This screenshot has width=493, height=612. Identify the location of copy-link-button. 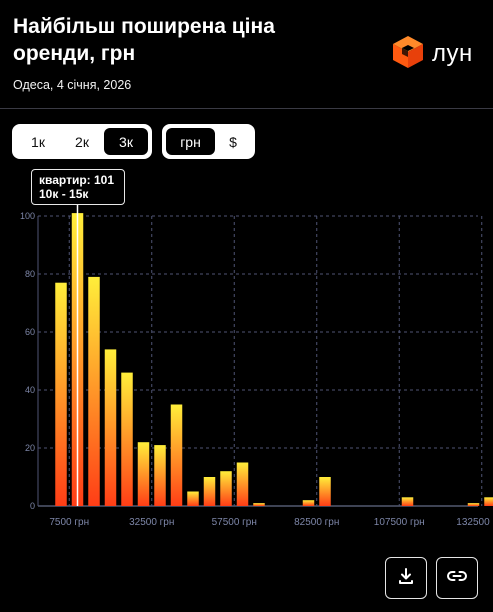
(457, 578).